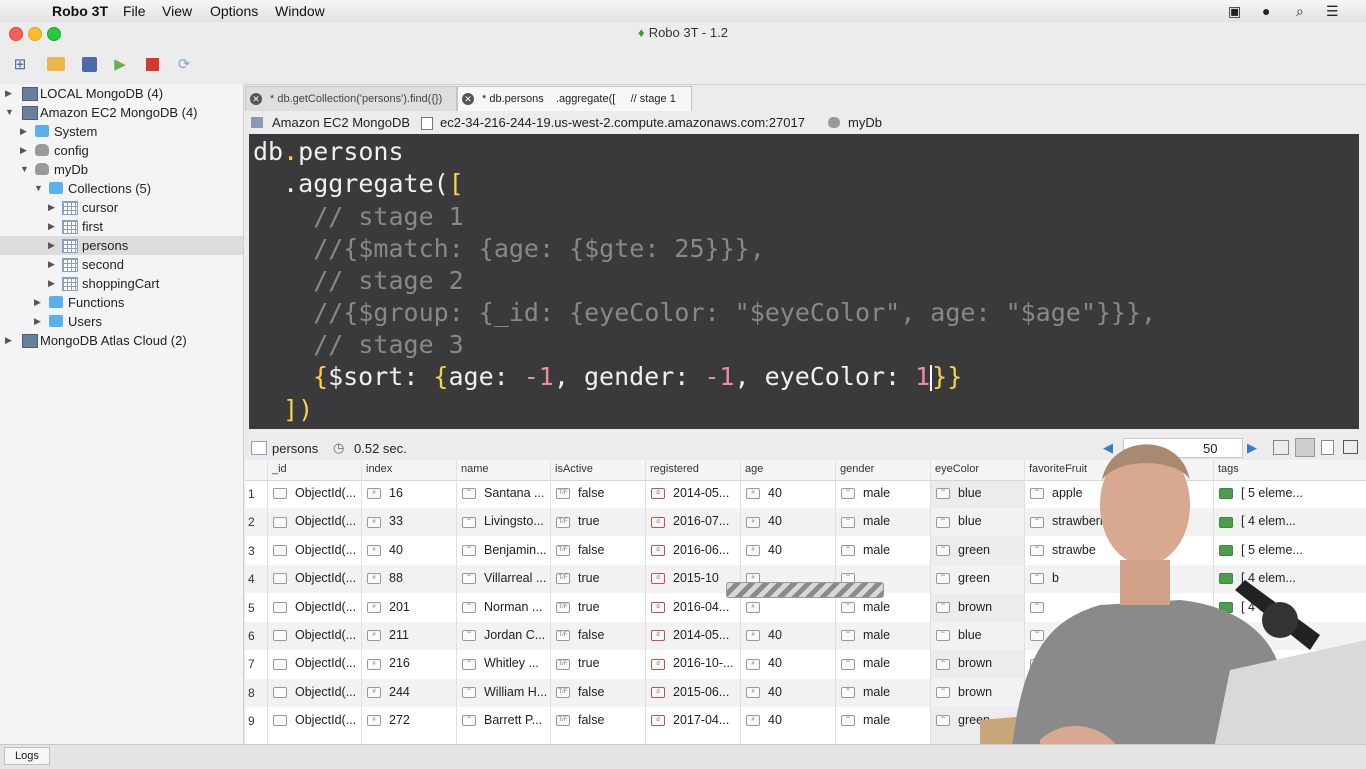  I want to click on logs-button: Logs, so click(27, 756).